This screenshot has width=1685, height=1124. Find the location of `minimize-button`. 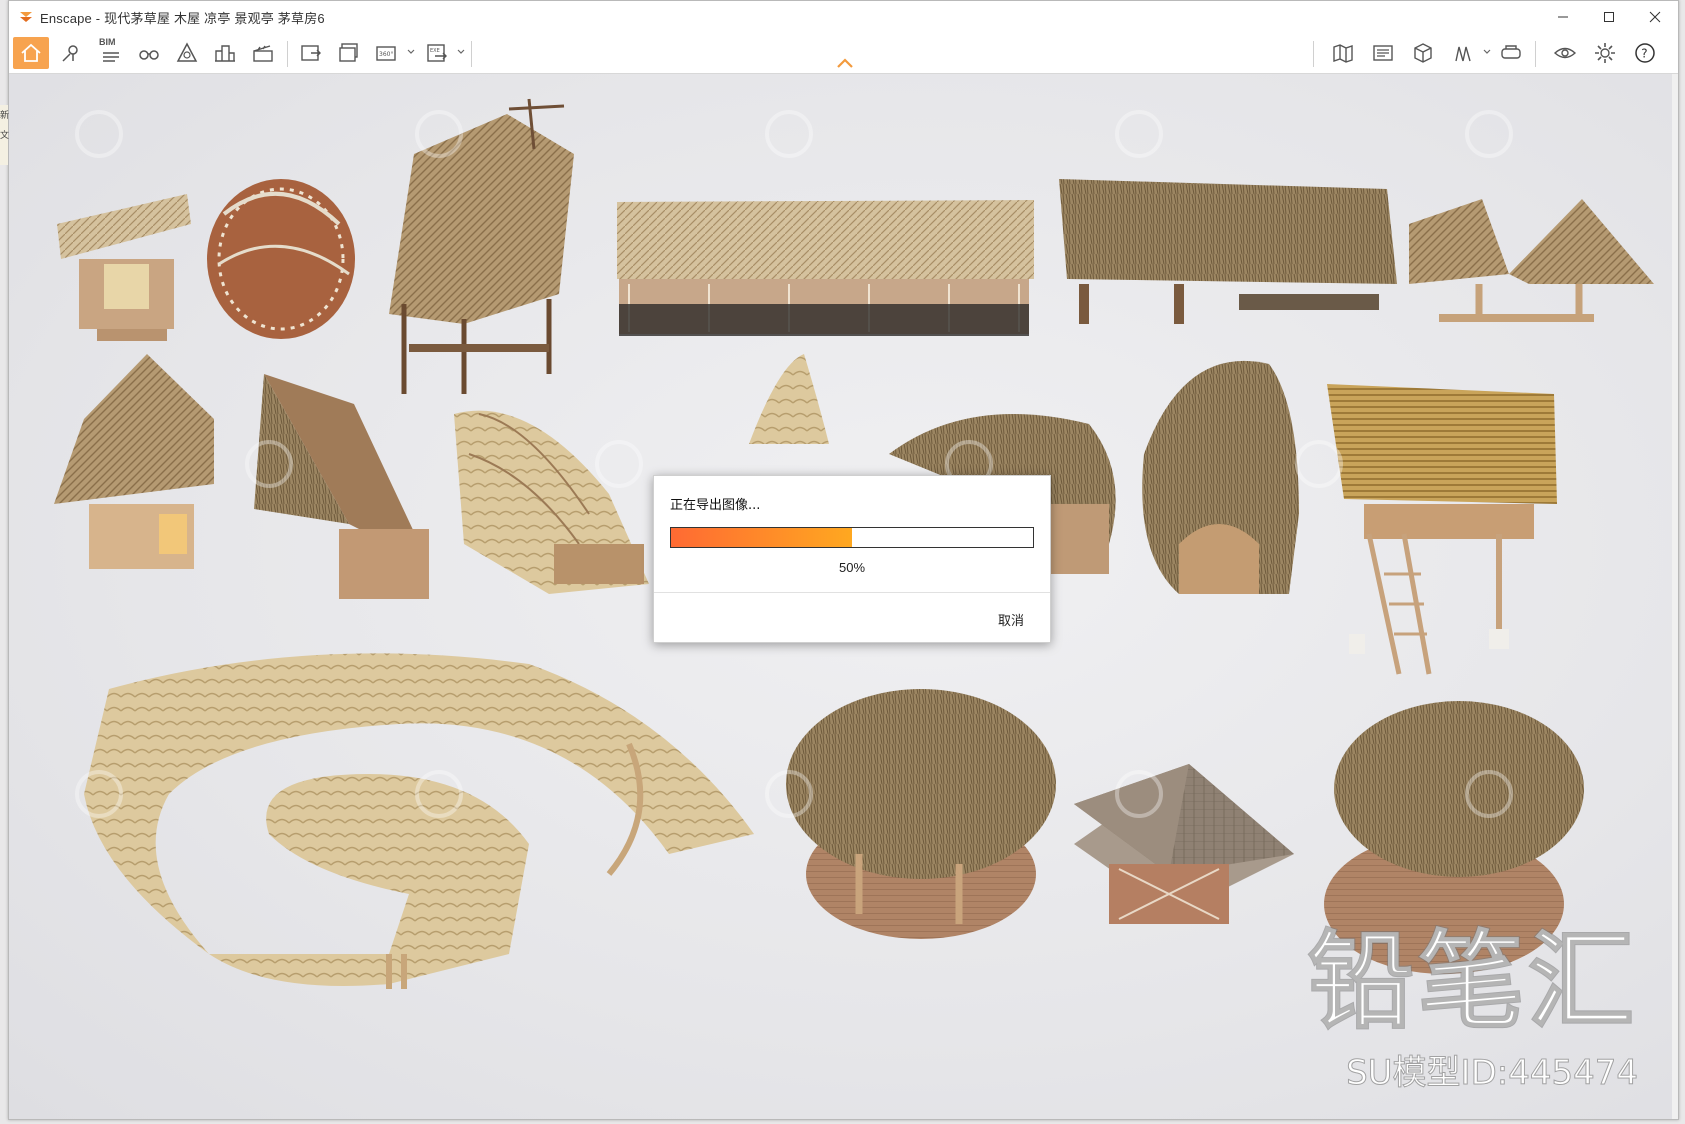

minimize-button is located at coordinates (1563, 17).